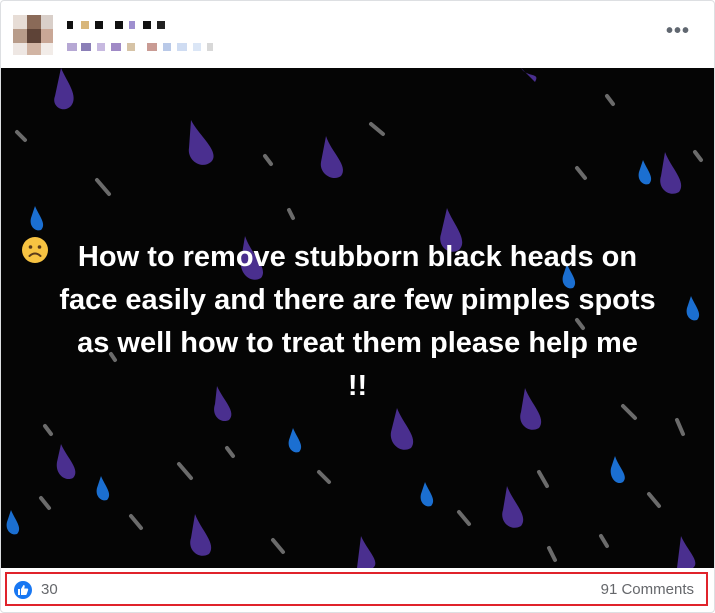 This screenshot has height=613, width=715. I want to click on thumbs-up-icon, so click(23, 590).